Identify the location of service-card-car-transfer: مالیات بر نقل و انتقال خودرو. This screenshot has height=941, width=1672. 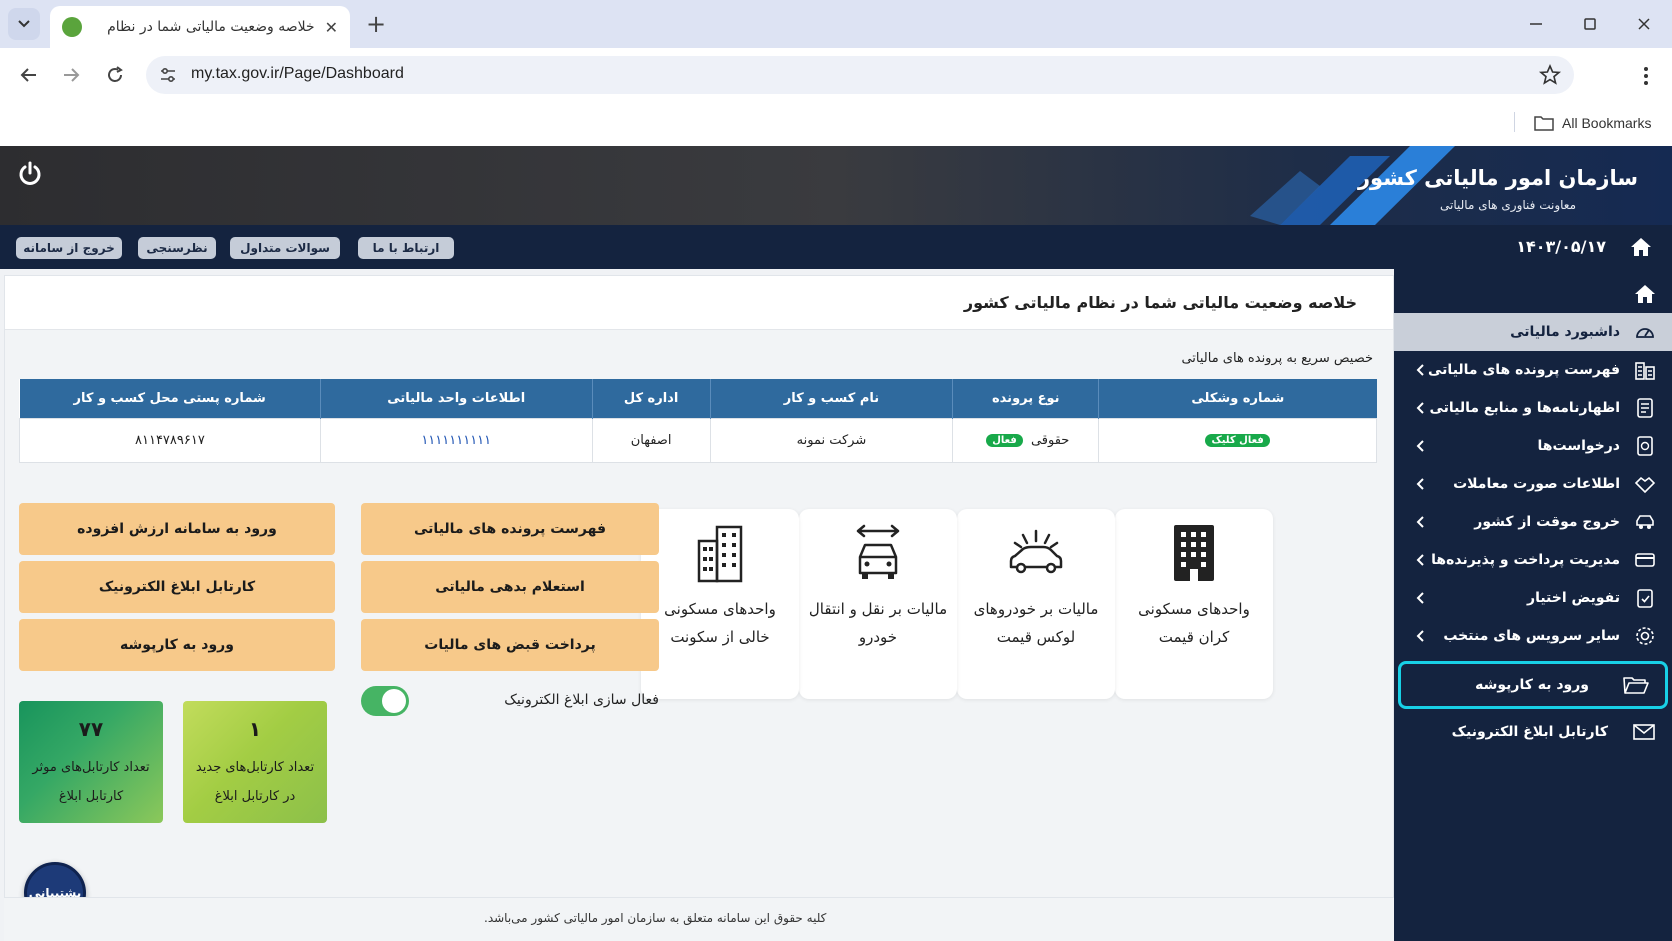
(878, 604).